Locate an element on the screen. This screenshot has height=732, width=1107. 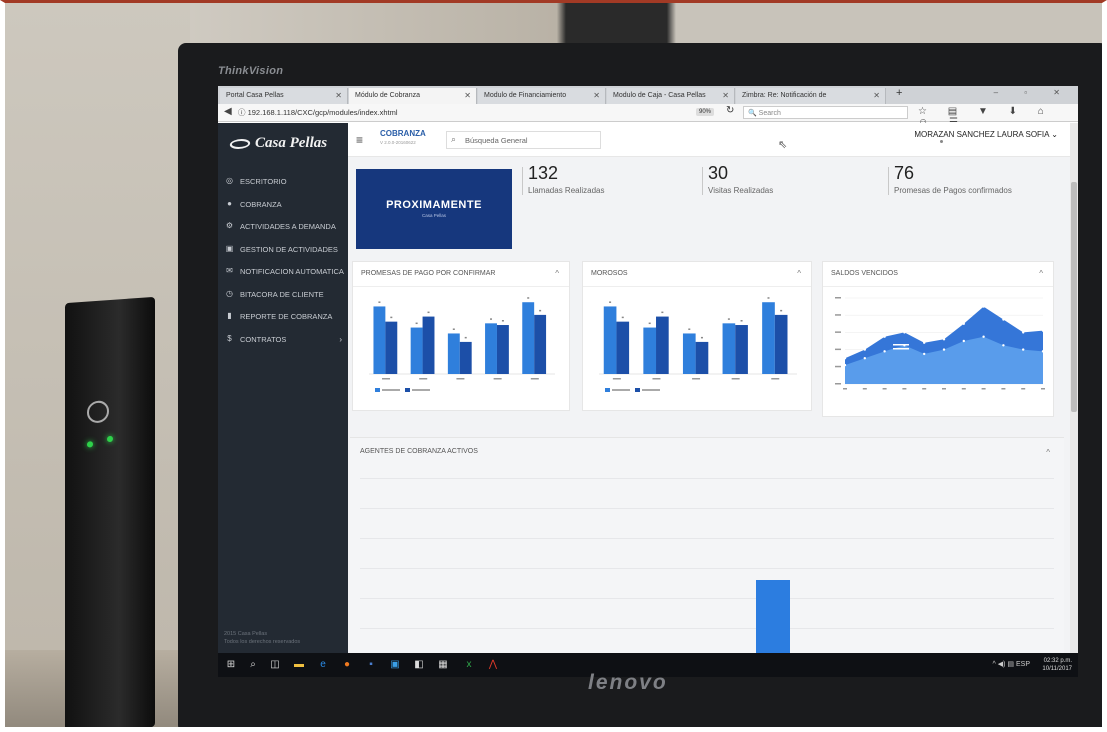
footer-rights: Todos los derechos reservados is located at coordinates (262, 642).